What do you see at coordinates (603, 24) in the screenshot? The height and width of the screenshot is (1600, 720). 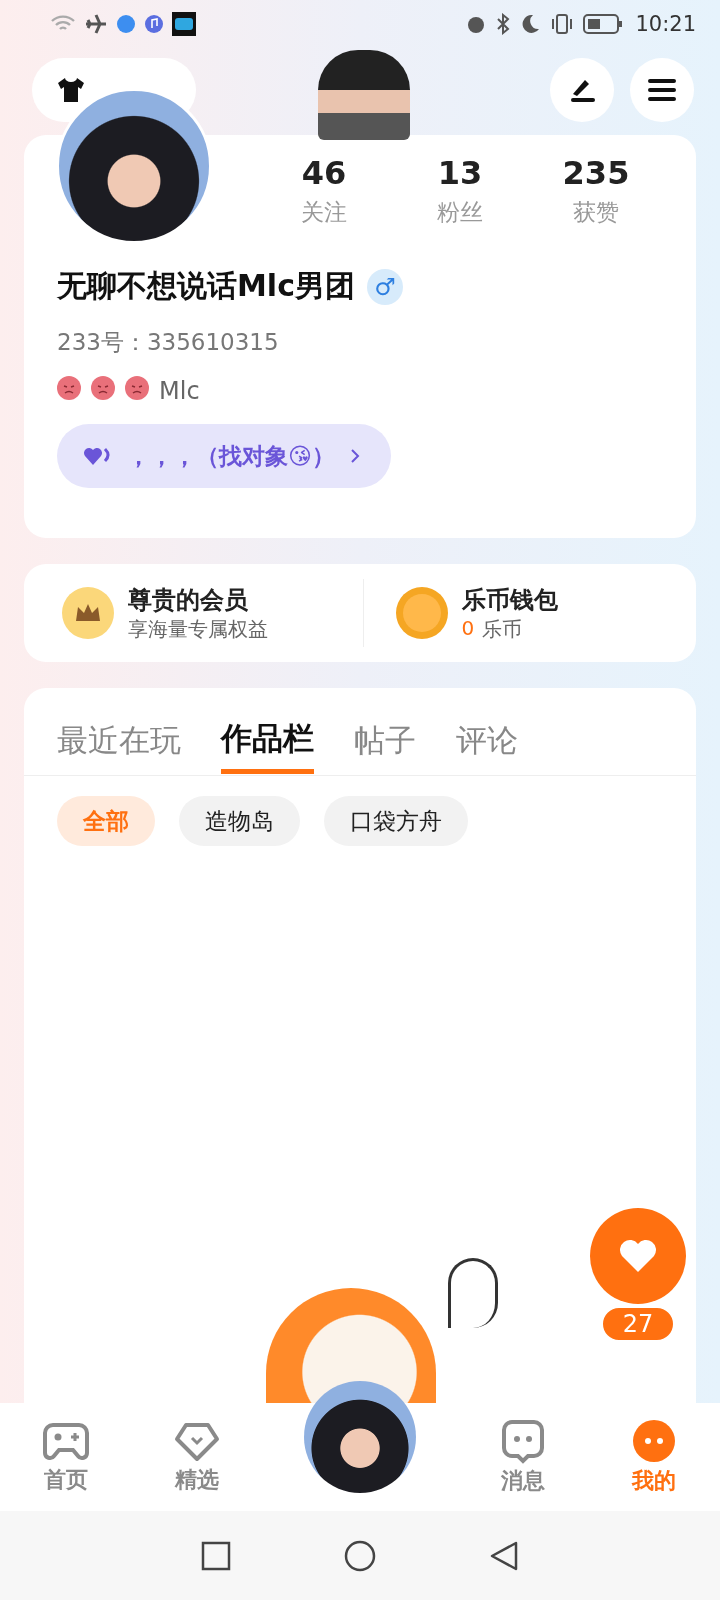 I see `battery-icon` at bounding box center [603, 24].